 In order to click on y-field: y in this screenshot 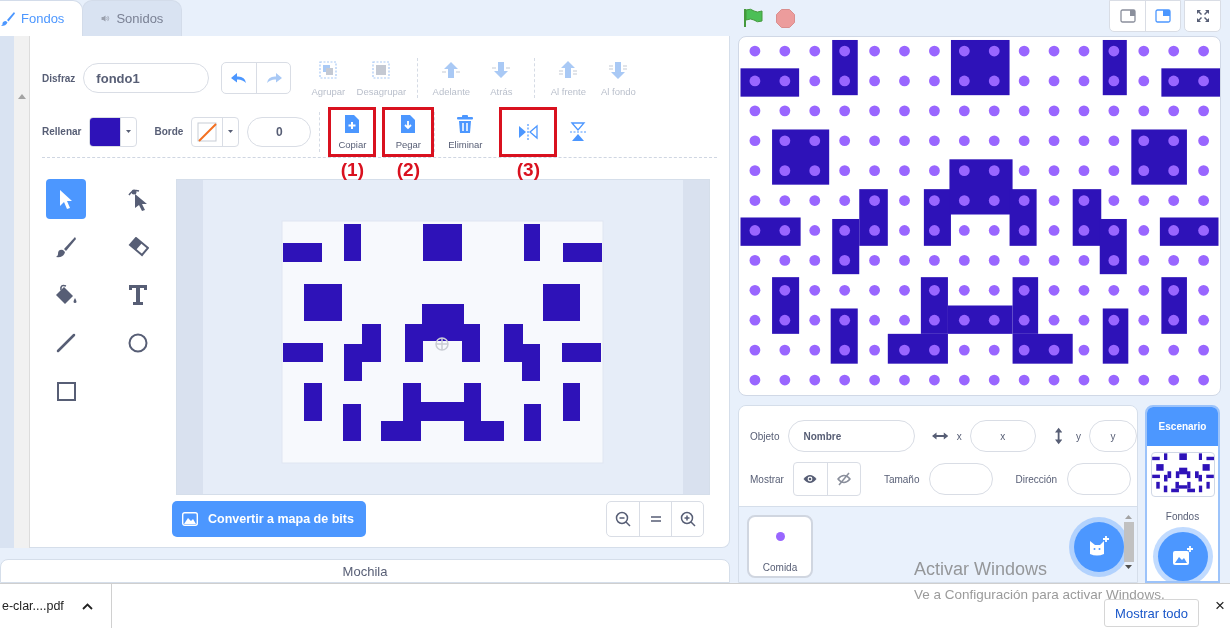, I will do `click(1113, 436)`.